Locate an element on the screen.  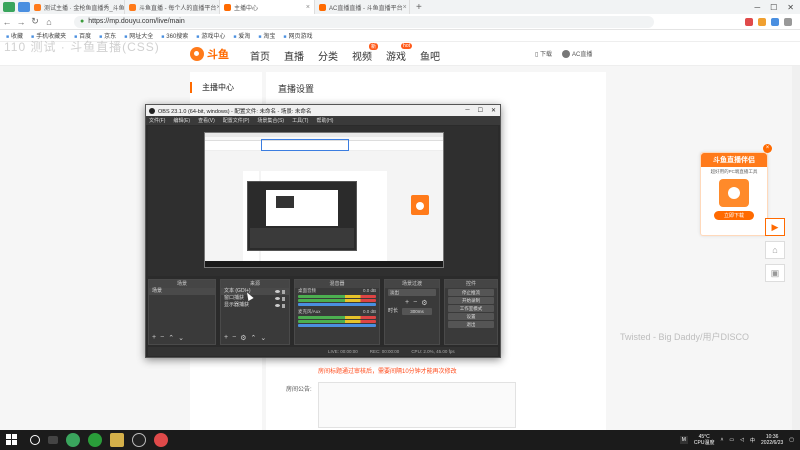
nav-fishbar: 鱼吧 is located at coordinates (430, 55).